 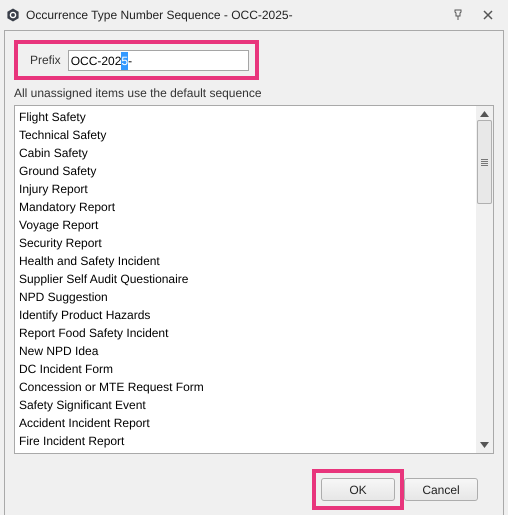 I want to click on list-item: Technical Safety, so click(x=247, y=135).